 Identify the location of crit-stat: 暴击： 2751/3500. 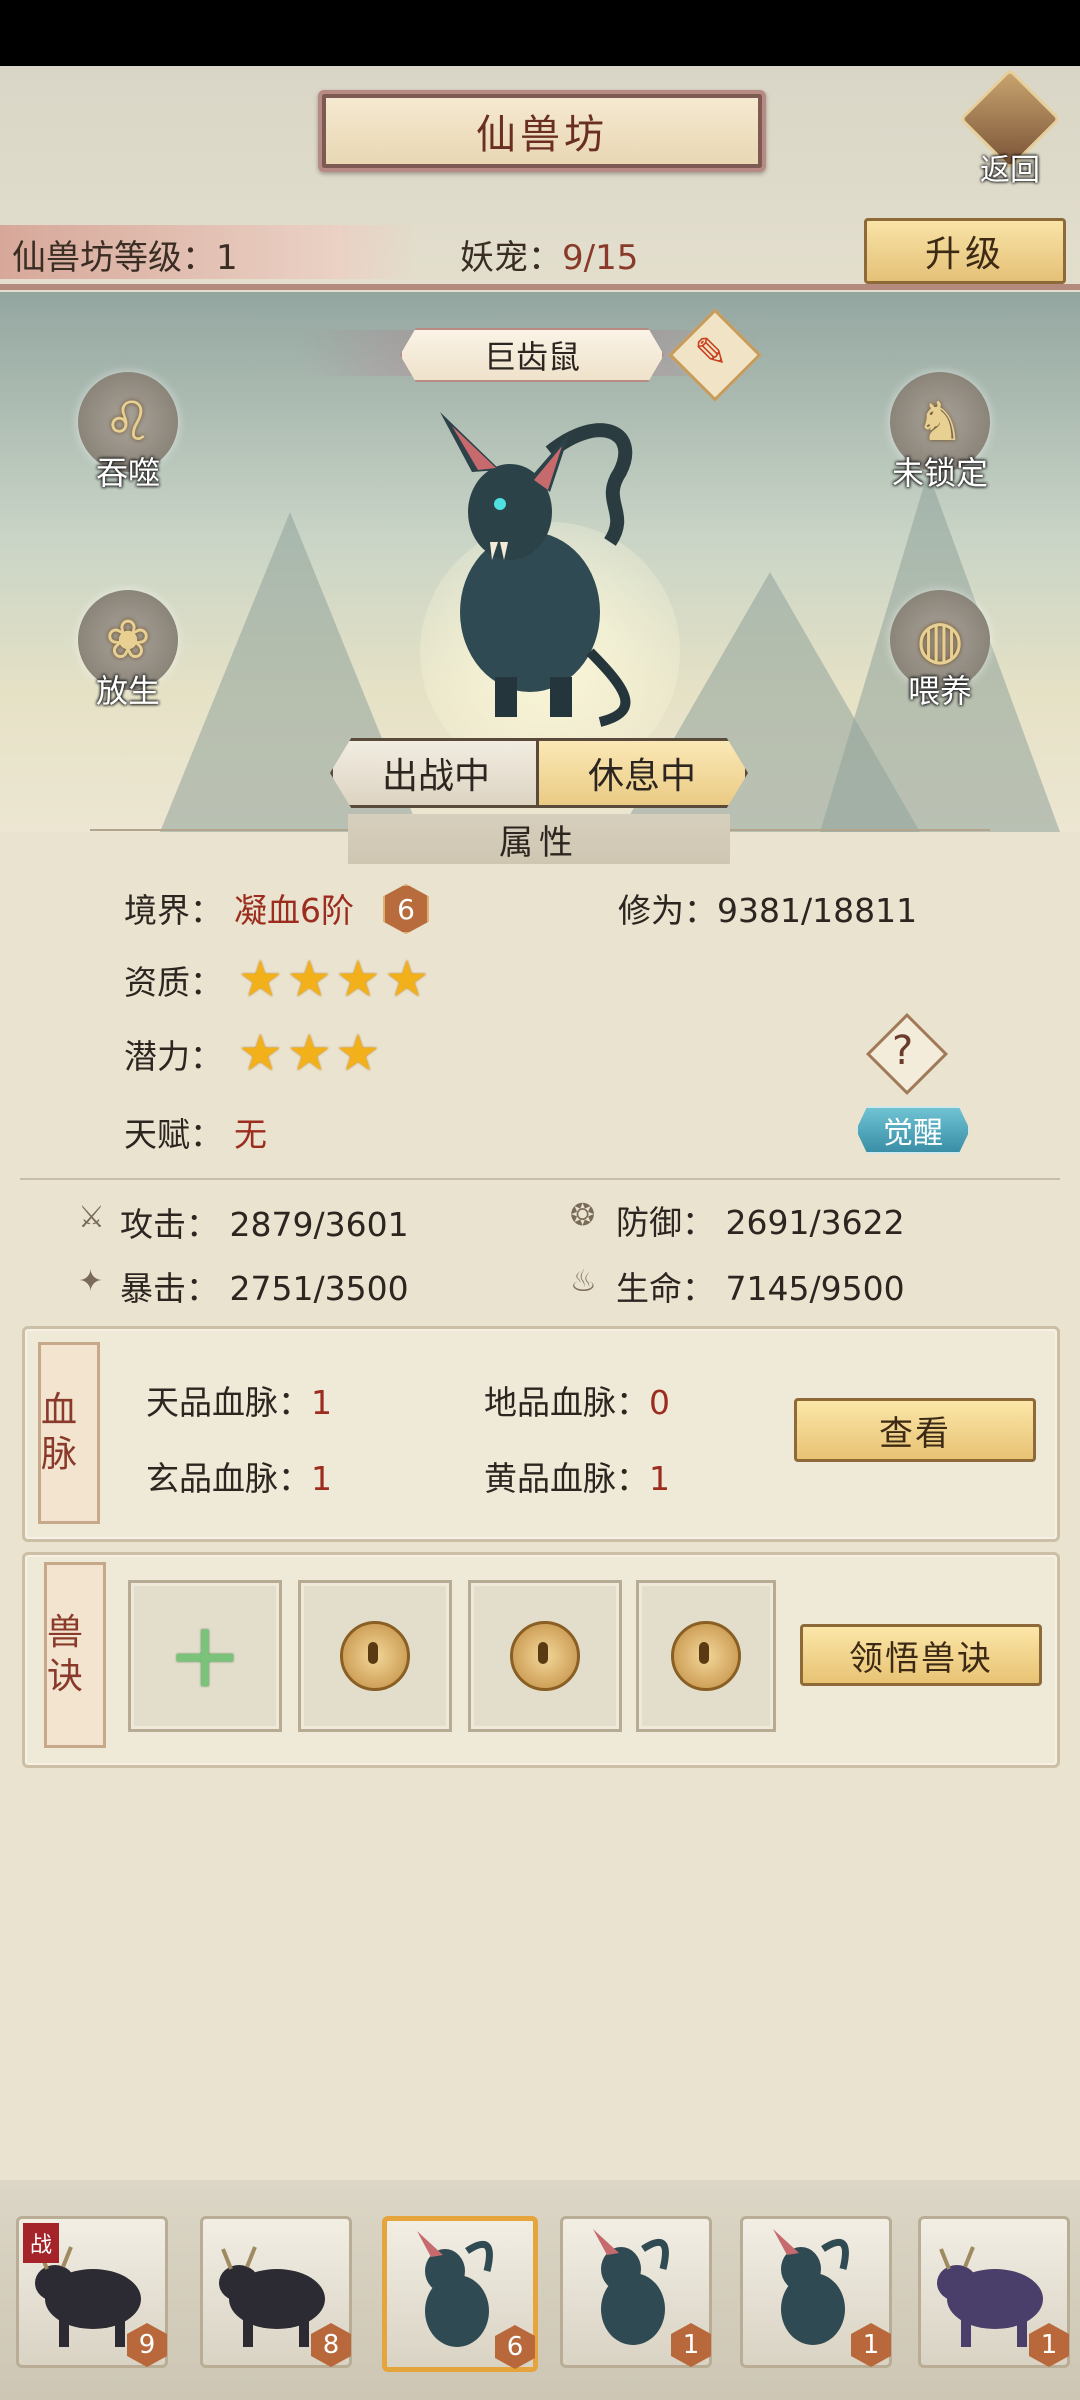
(264, 1288).